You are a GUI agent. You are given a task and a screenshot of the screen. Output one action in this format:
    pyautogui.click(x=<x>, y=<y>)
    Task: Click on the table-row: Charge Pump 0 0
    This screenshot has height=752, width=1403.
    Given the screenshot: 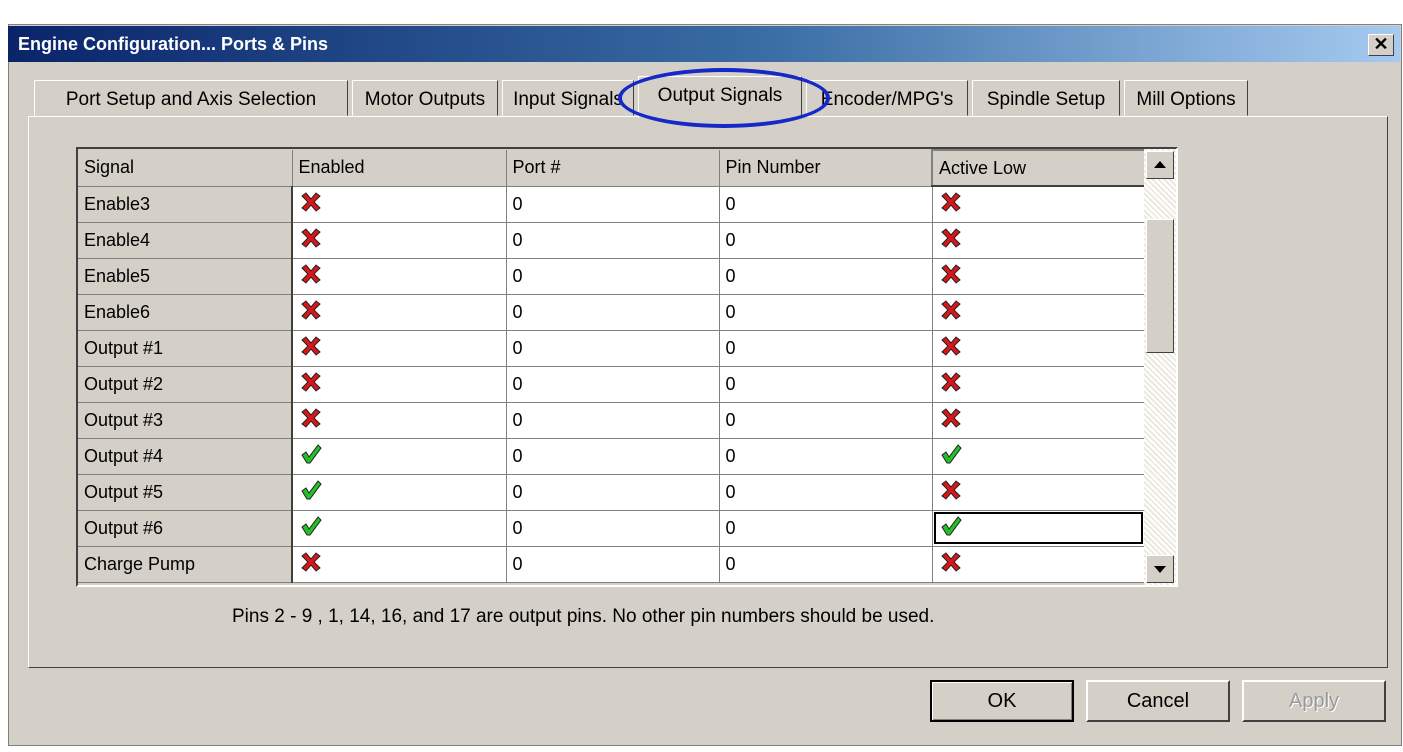 What is the action you would take?
    pyautogui.click(x=612, y=564)
    